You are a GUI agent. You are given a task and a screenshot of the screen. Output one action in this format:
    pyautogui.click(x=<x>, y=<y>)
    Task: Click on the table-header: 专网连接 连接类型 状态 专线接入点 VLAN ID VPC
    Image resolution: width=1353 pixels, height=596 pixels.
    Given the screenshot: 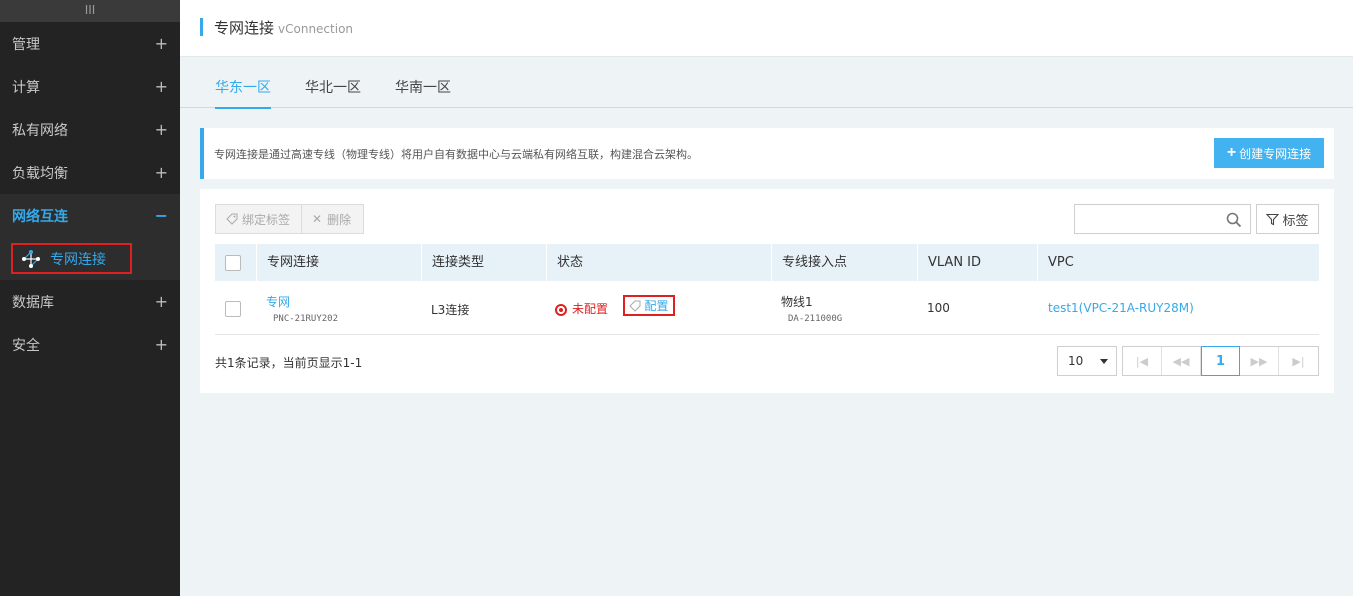 What is the action you would take?
    pyautogui.click(x=767, y=262)
    